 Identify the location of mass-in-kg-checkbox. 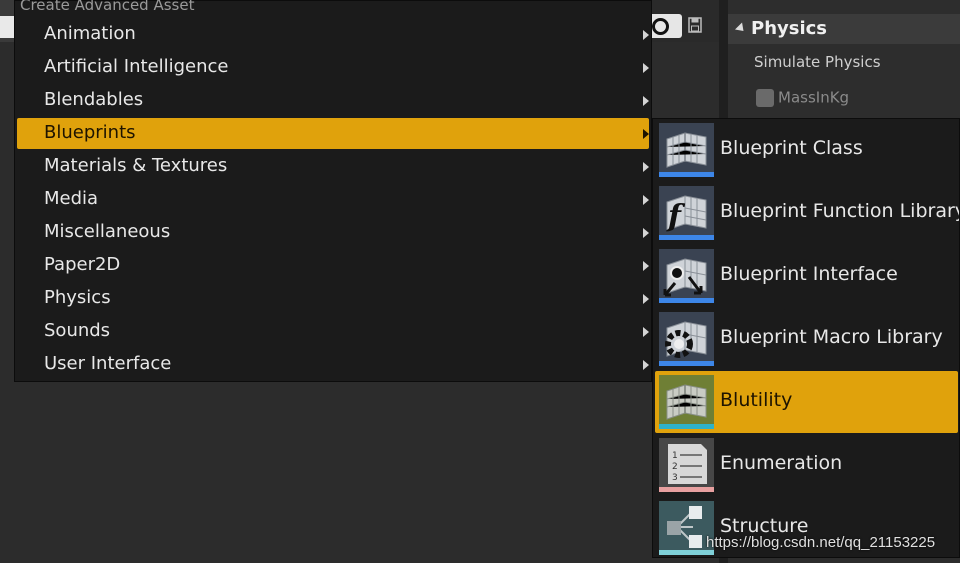
(765, 97).